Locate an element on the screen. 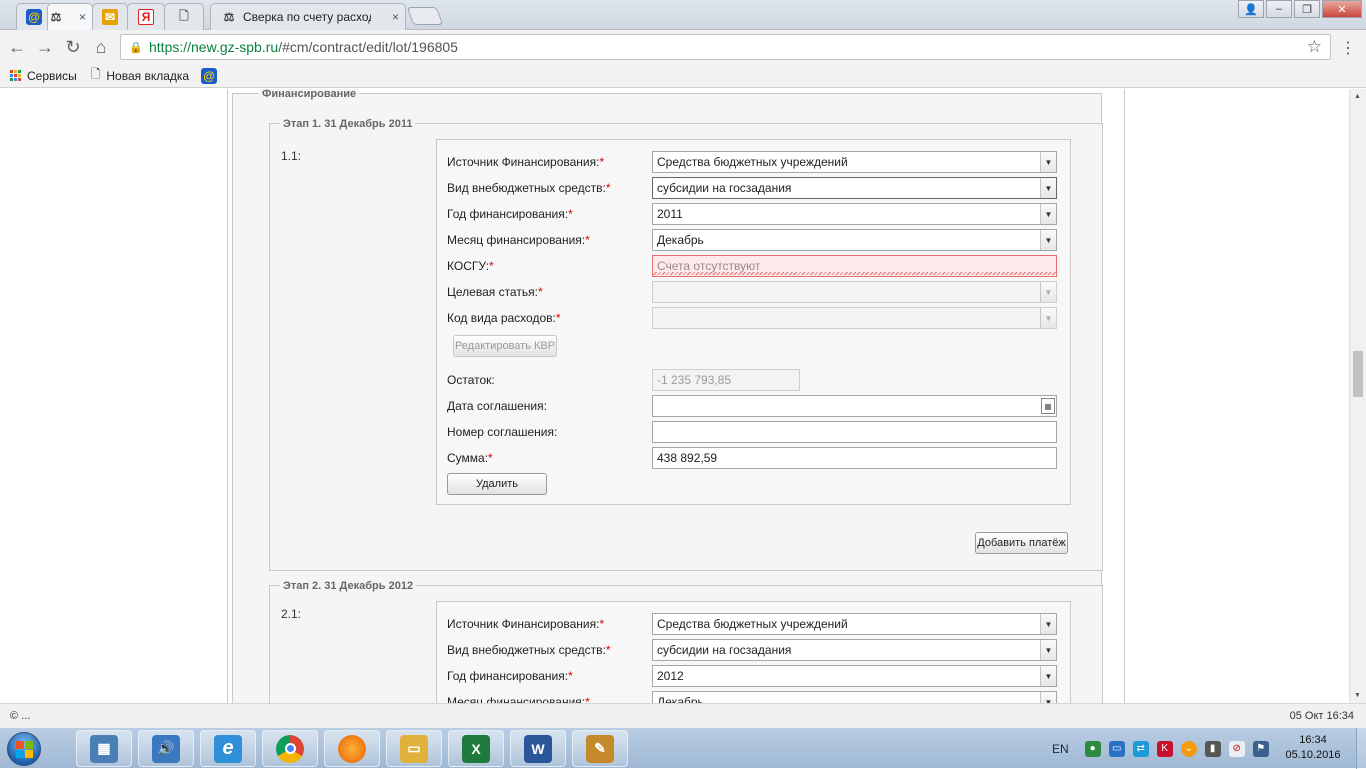 Image resolution: width=1366 pixels, height=769 pixels. reload-button: ↻ is located at coordinates (73, 47).